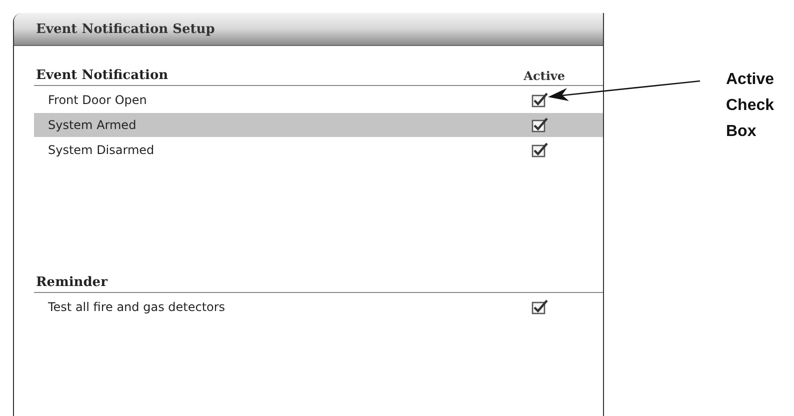 This screenshot has width=794, height=416. I want to click on section-heading: Reminder, so click(72, 282).